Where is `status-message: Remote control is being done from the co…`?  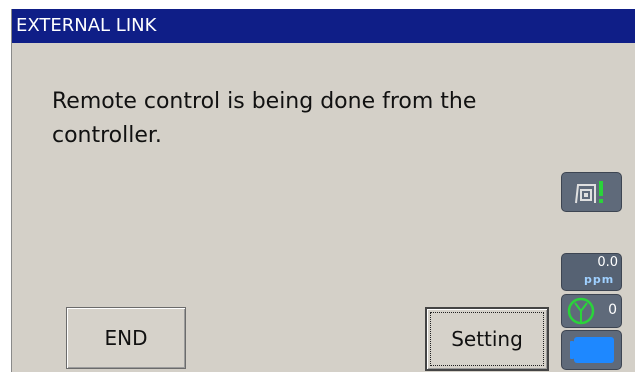 status-message: Remote control is being done from the co… is located at coordinates (287, 119).